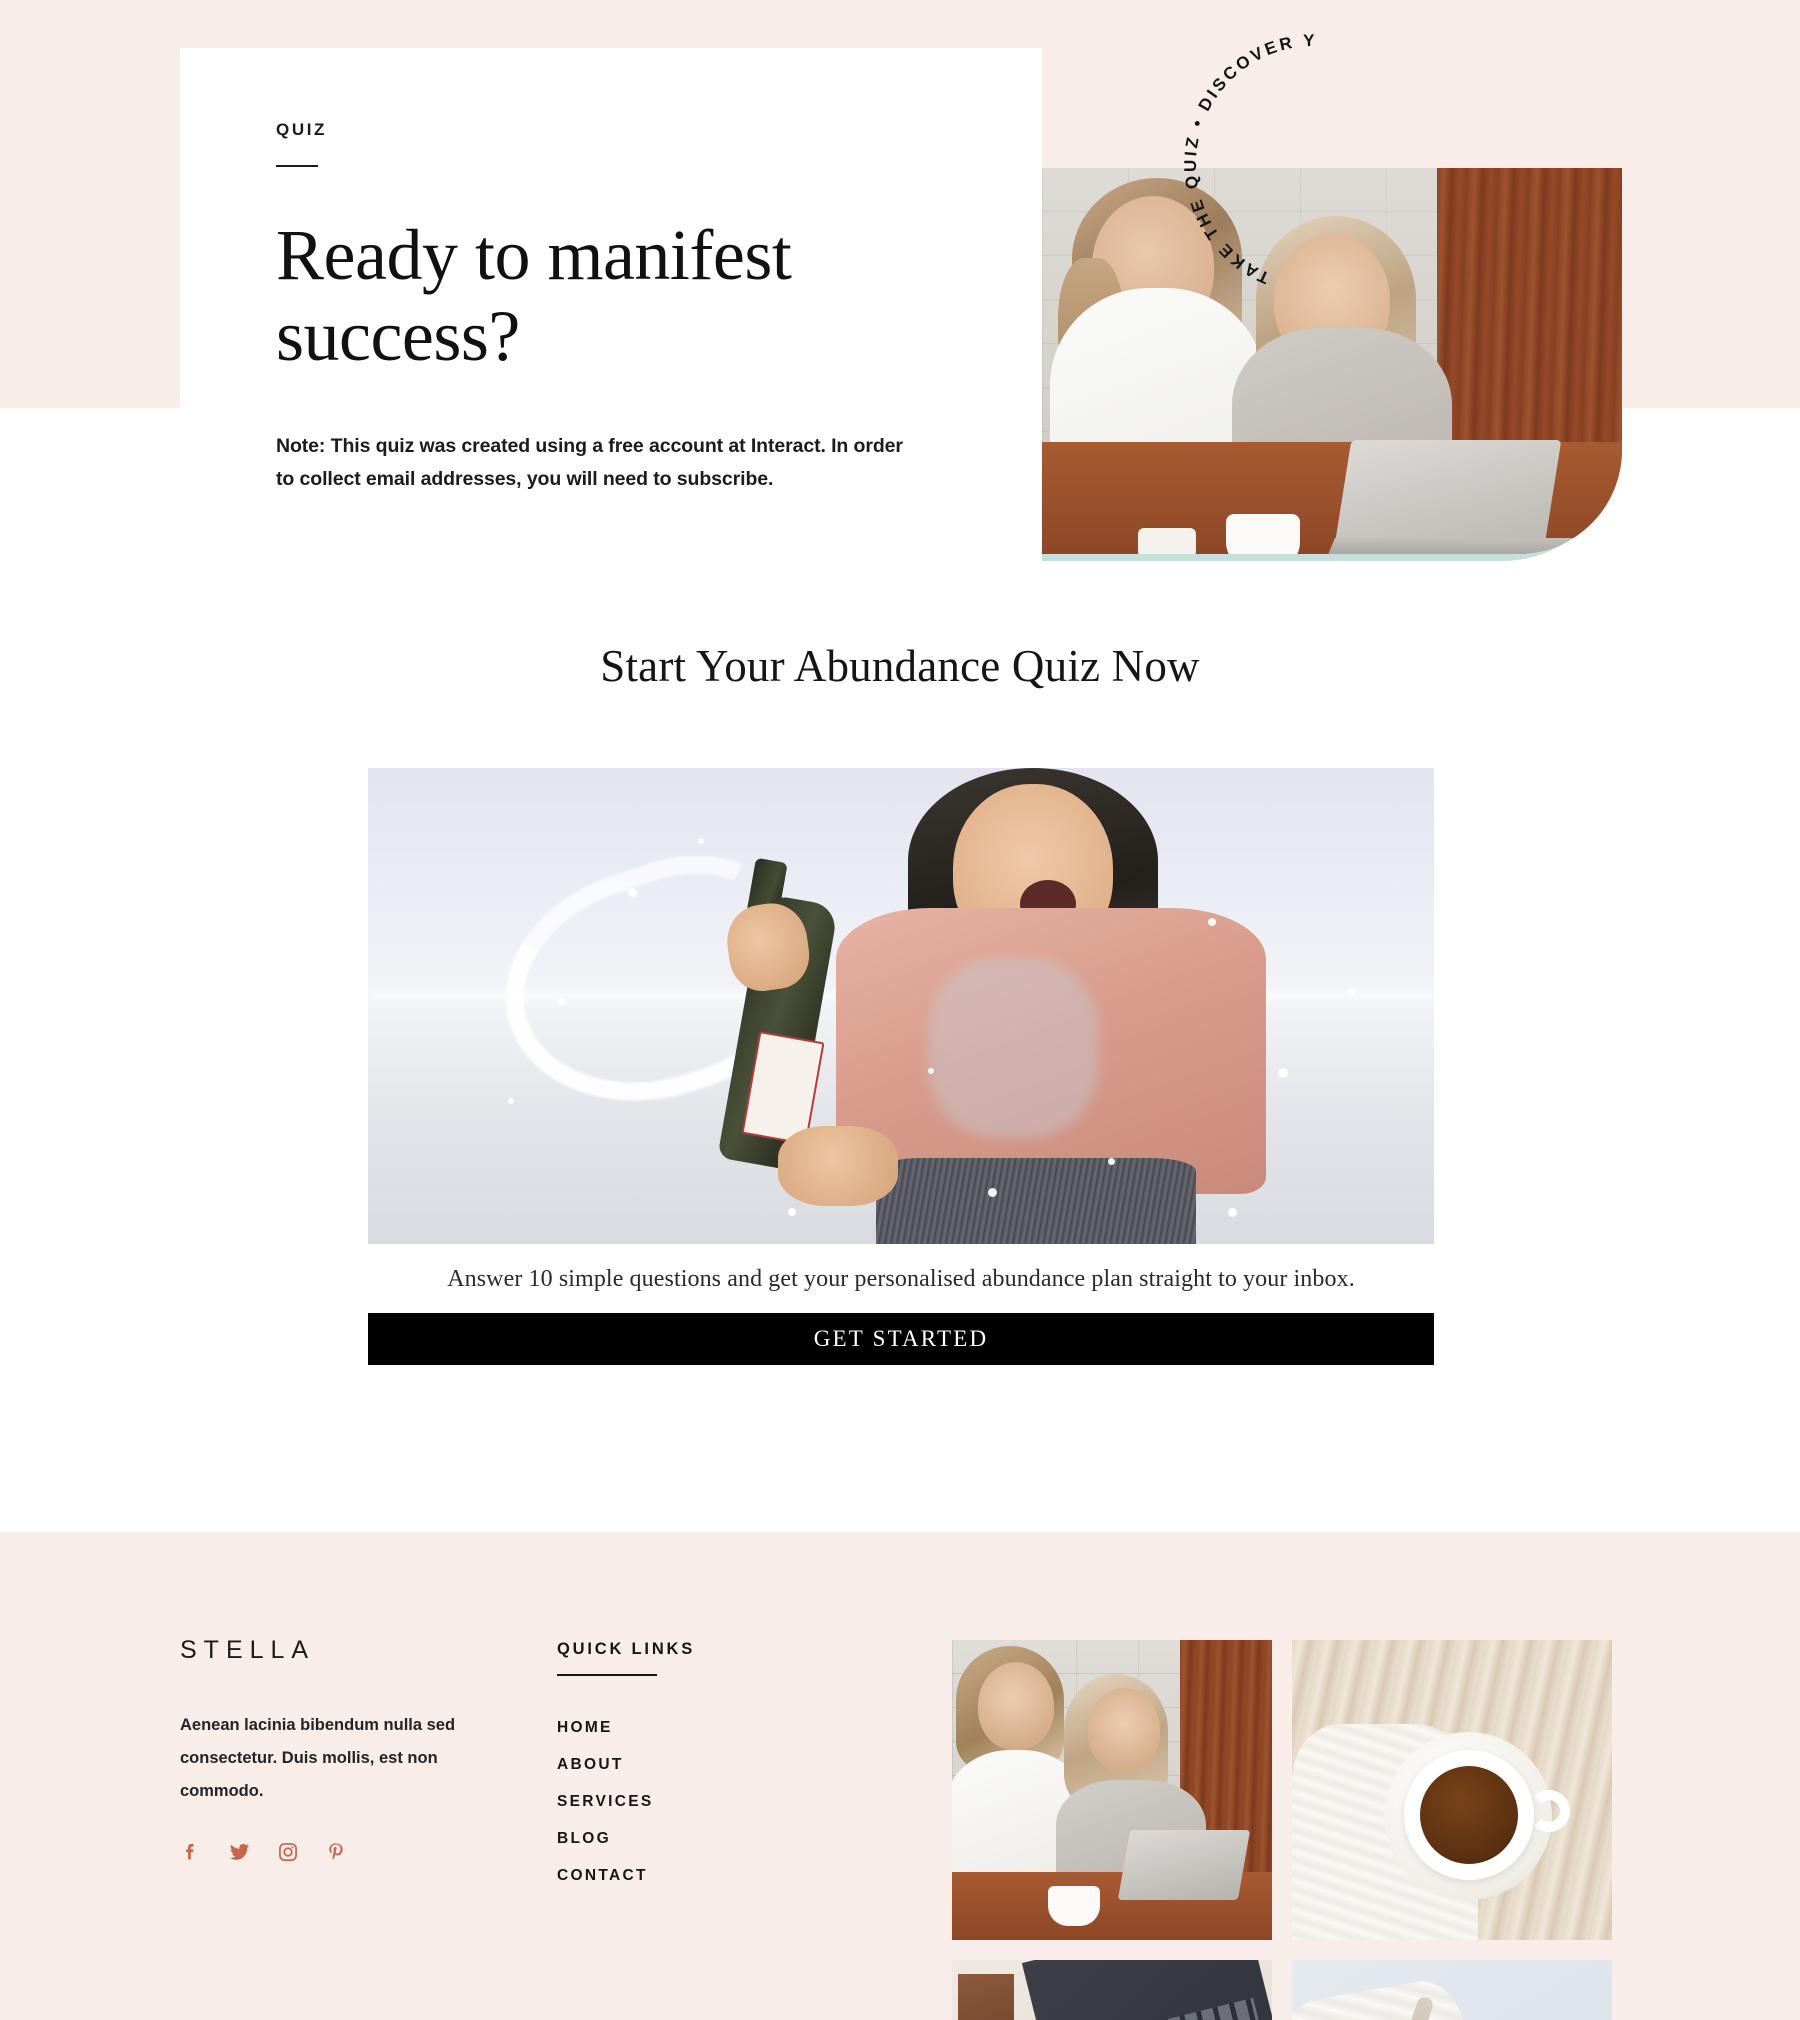 The height and width of the screenshot is (2020, 1800). What do you see at coordinates (1124, 1730) in the screenshot?
I see `gallery1-woman-b-face` at bounding box center [1124, 1730].